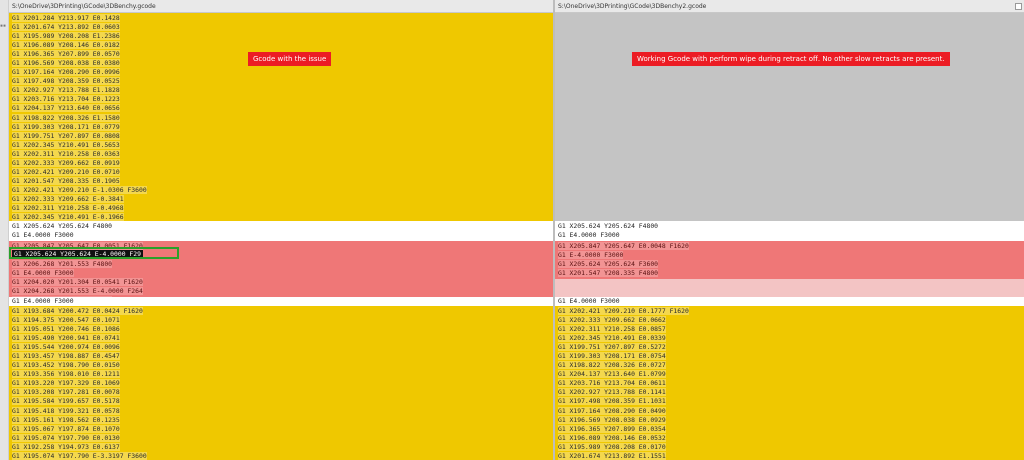 This screenshot has height=460, width=1024. I want to click on code-line-text: G1 X195.074 Y197.790 E-3.3197 F3600, so click(79, 455).